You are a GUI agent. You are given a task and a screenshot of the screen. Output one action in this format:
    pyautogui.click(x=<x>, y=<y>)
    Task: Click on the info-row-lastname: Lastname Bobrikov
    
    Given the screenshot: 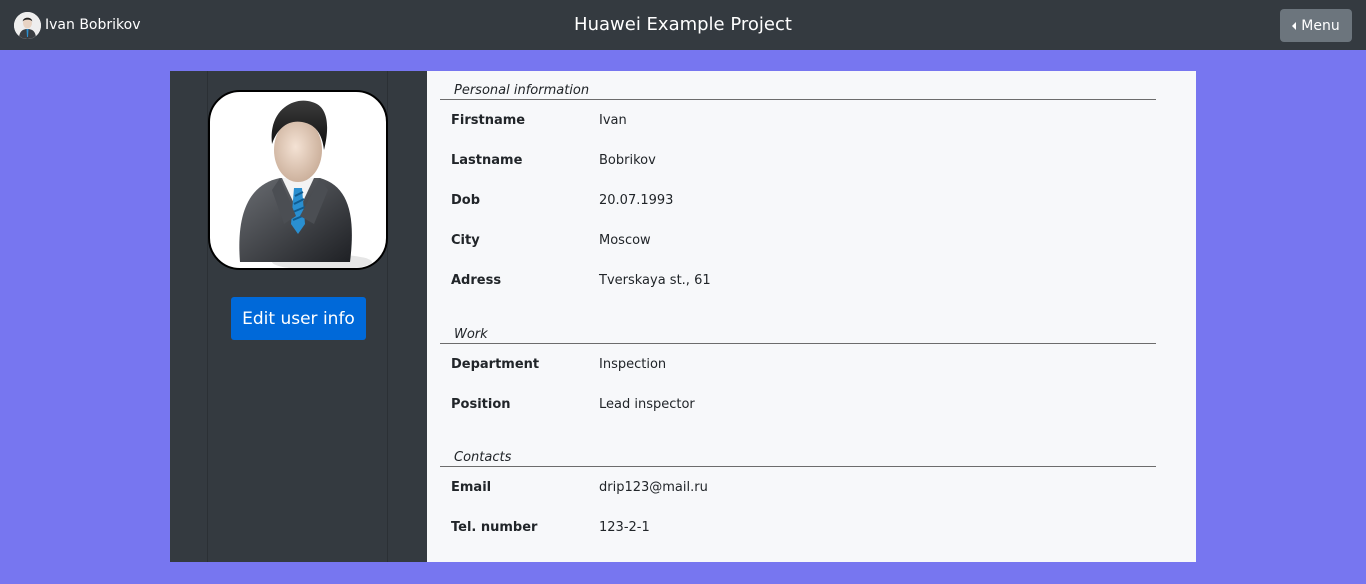 What is the action you would take?
    pyautogui.click(x=801, y=163)
    